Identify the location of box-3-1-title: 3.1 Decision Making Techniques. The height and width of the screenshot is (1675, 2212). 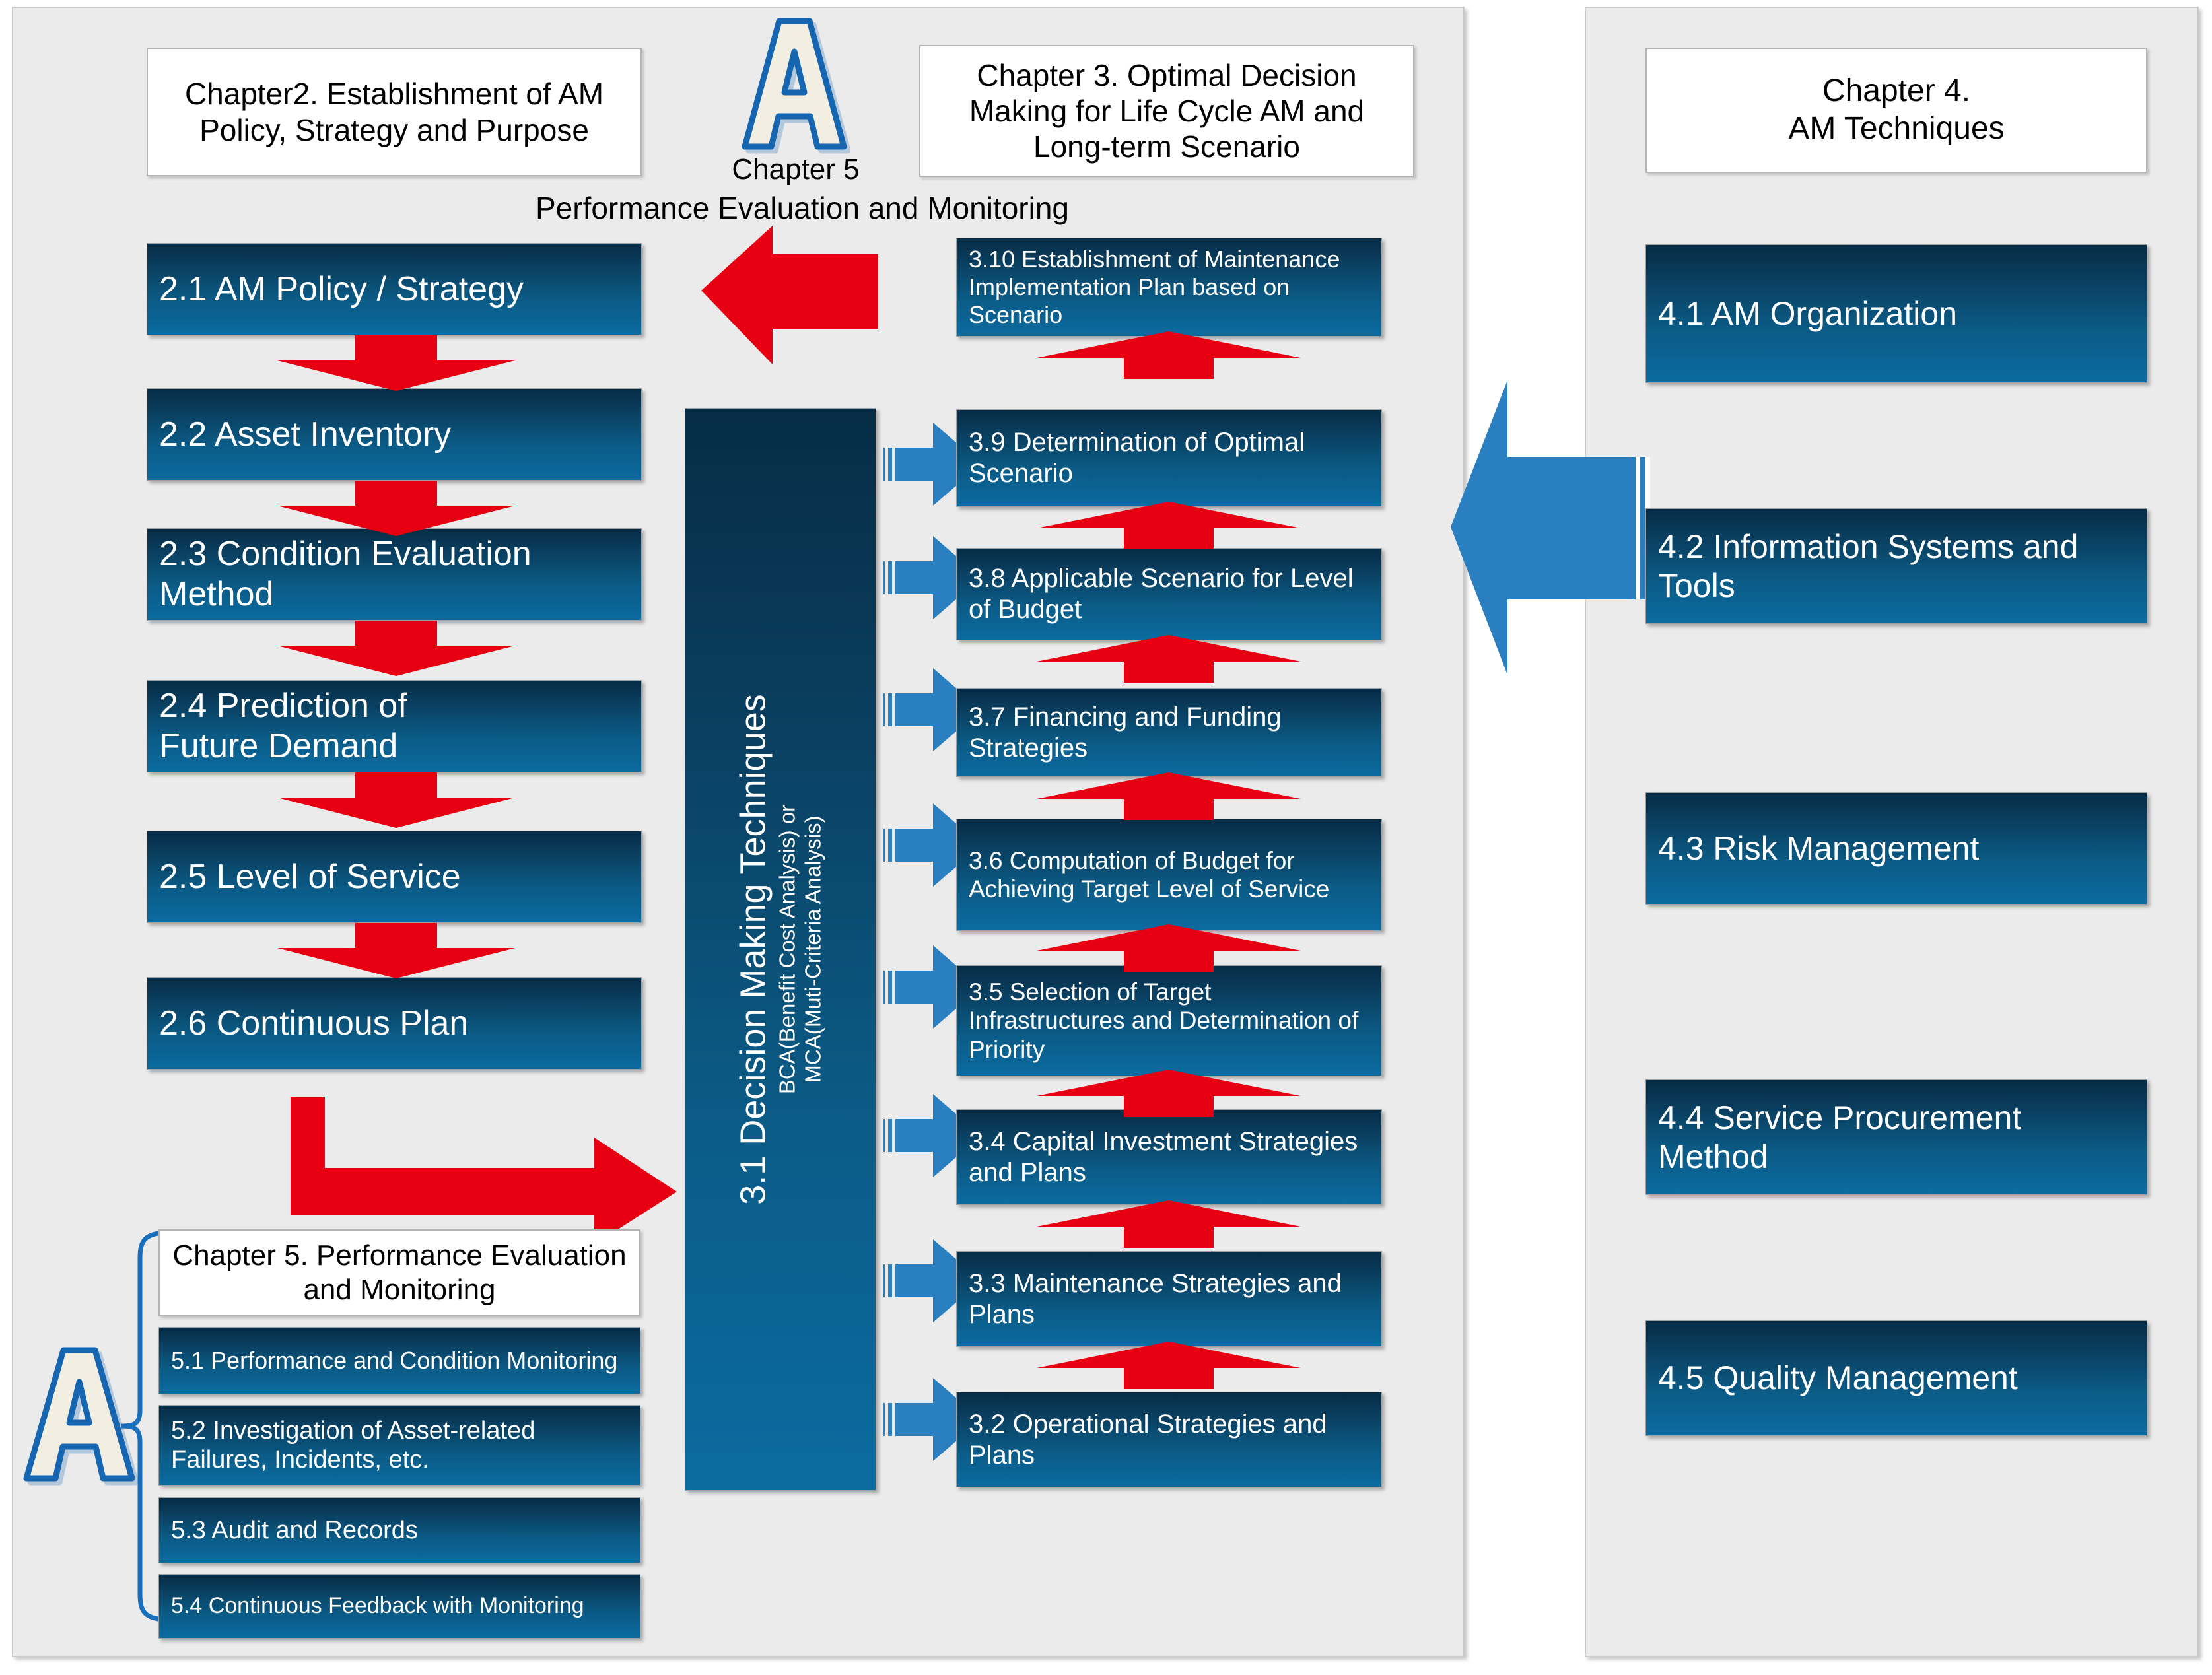
(753, 949).